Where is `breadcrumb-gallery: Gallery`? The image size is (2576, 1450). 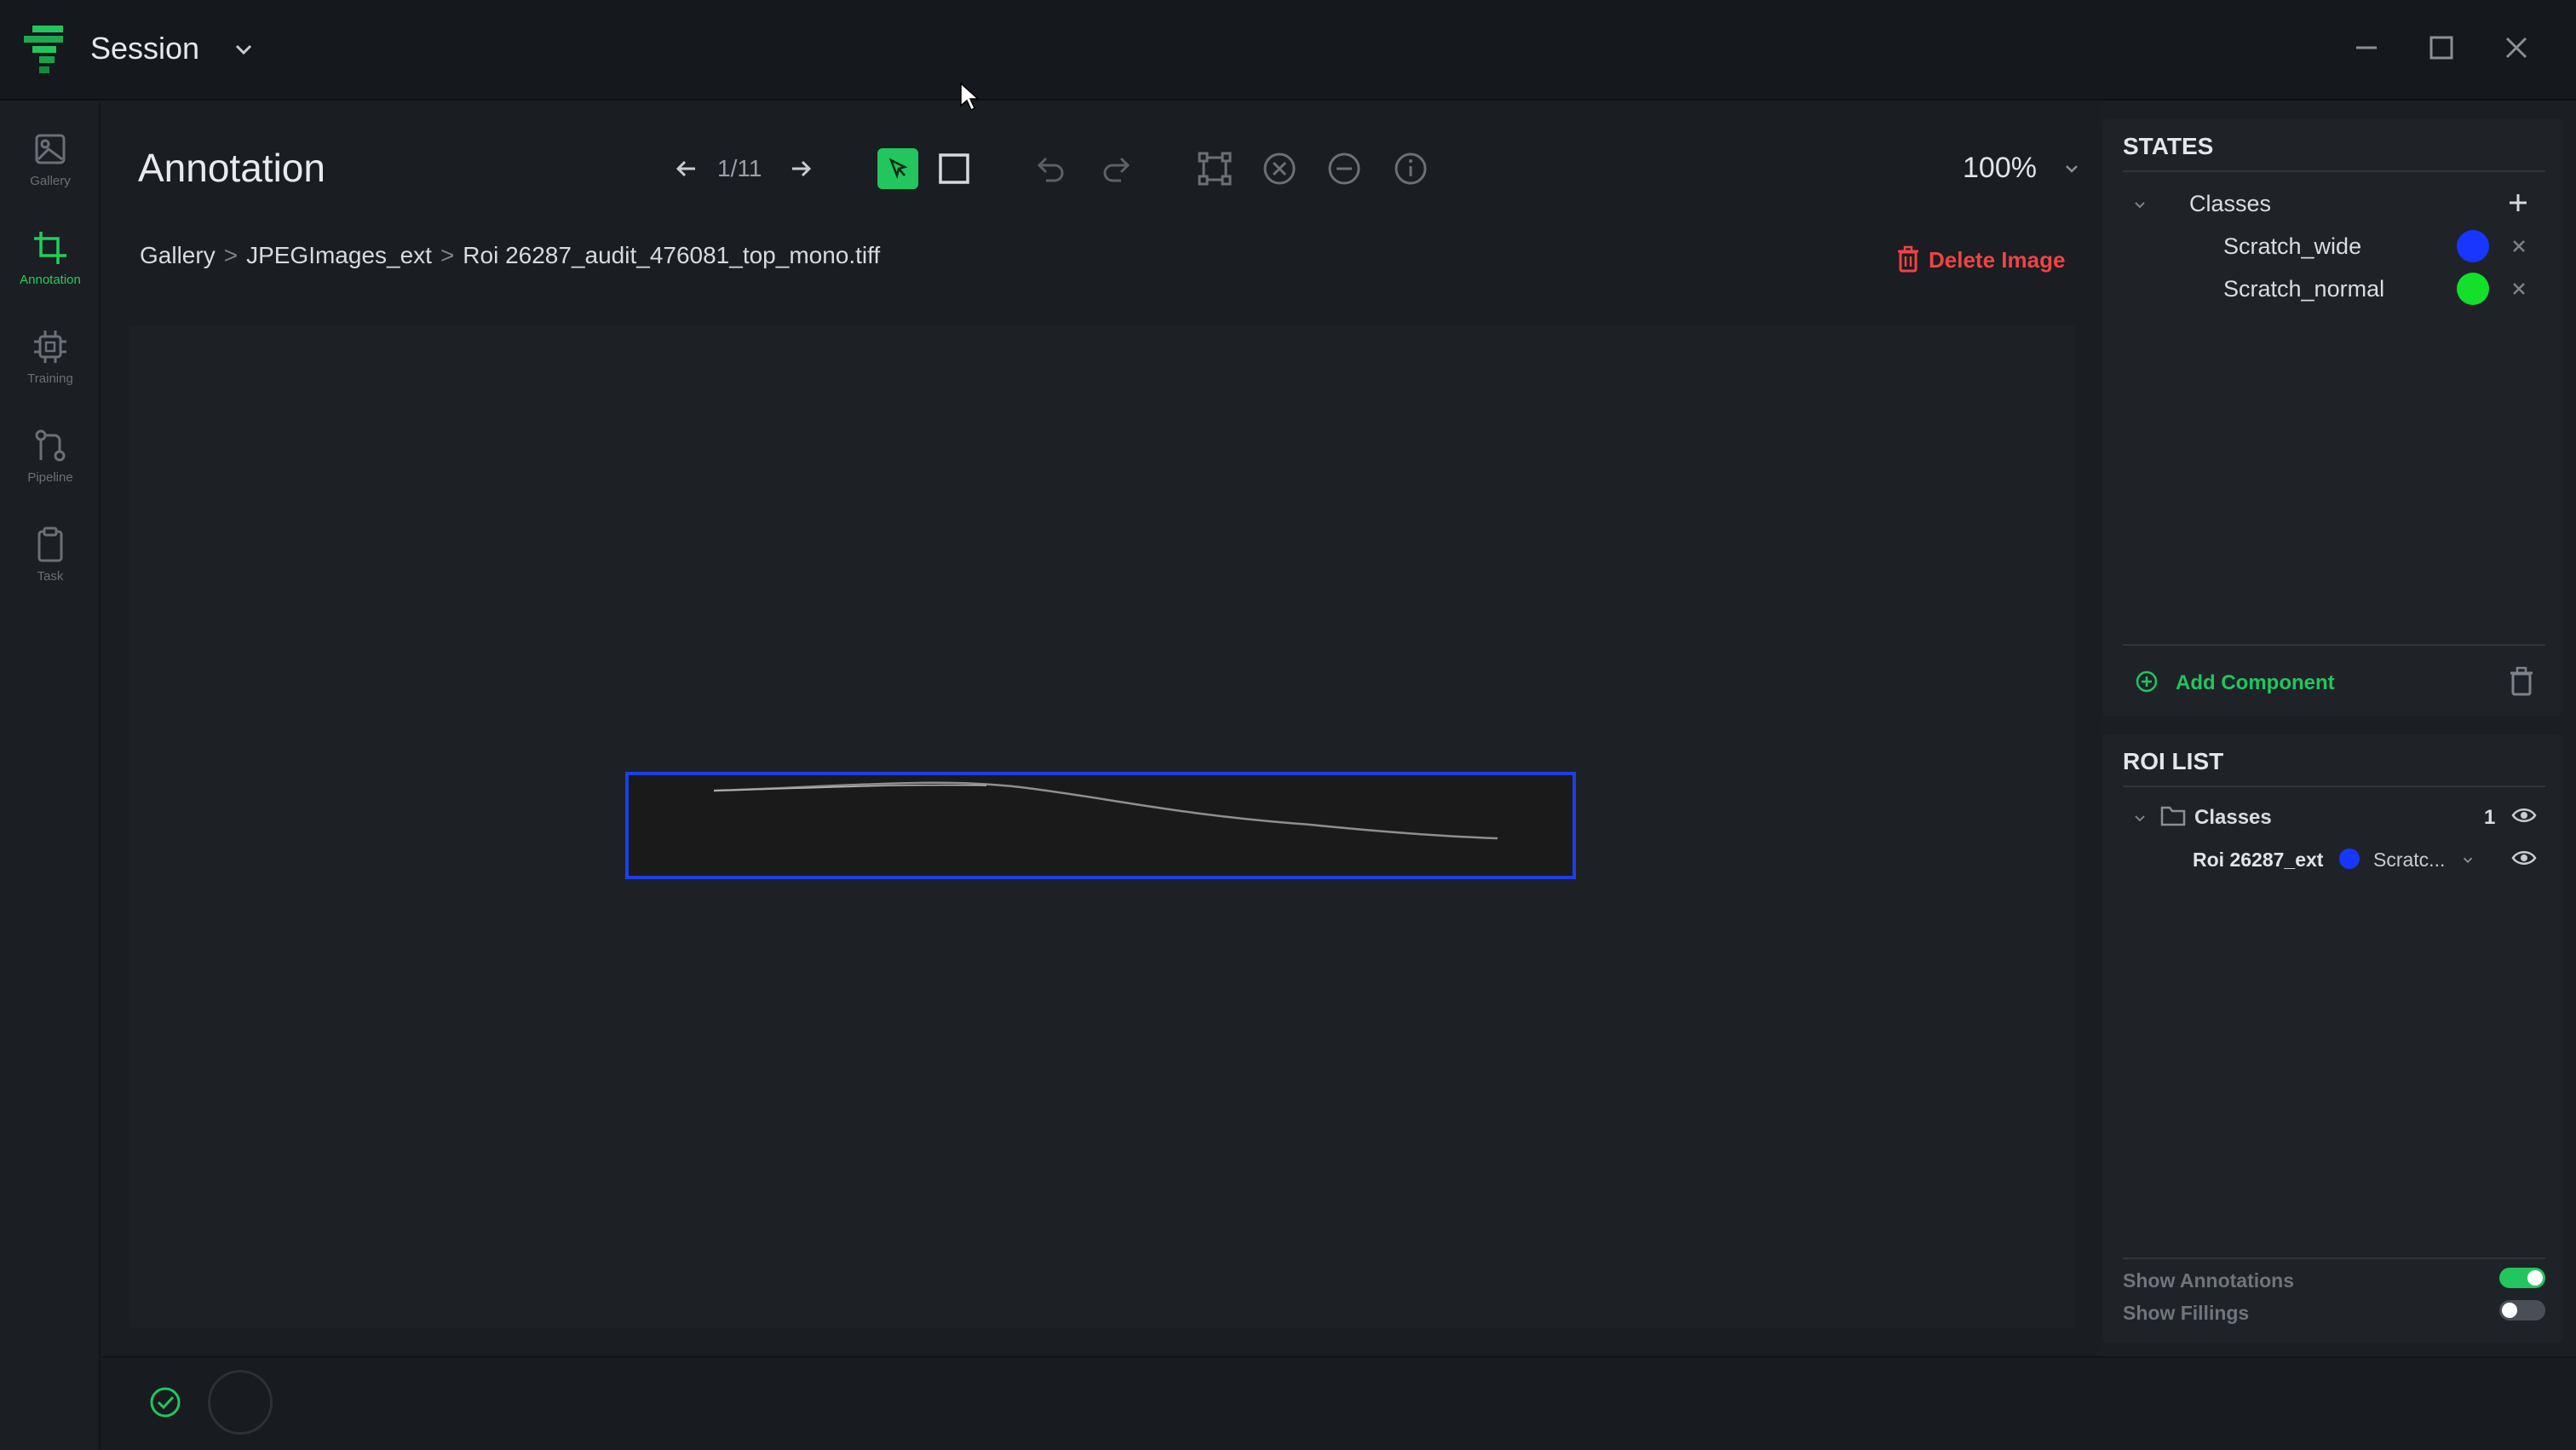
breadcrumb-gallery: Gallery is located at coordinates (178, 255).